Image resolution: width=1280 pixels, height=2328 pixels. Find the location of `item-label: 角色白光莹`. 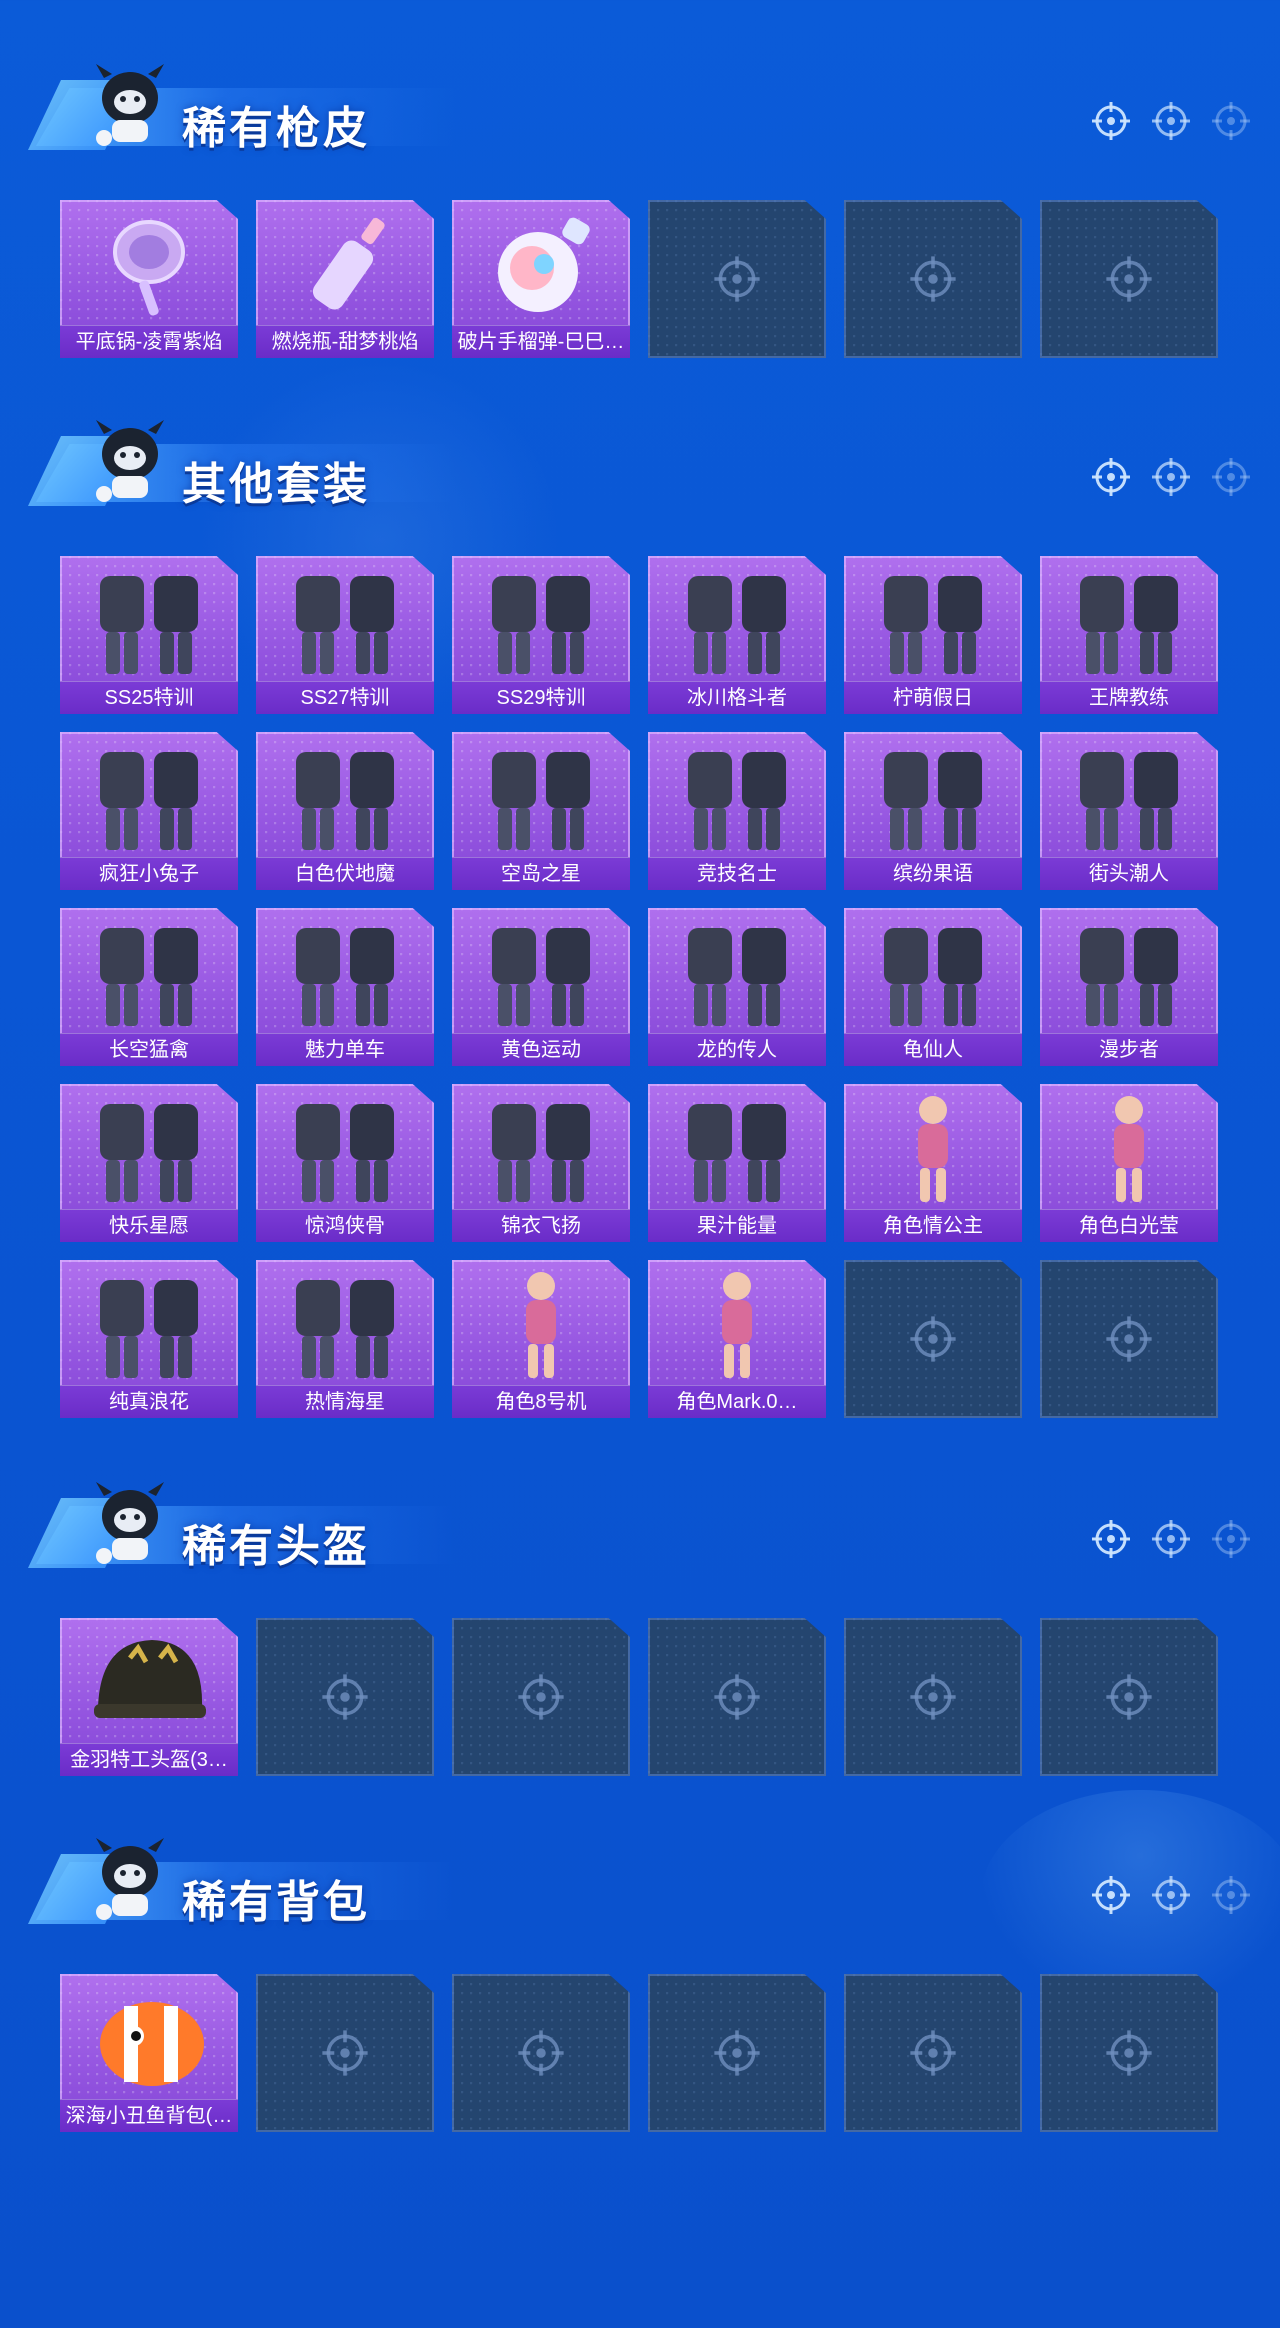

item-label: 角色白光莹 is located at coordinates (1129, 1225).